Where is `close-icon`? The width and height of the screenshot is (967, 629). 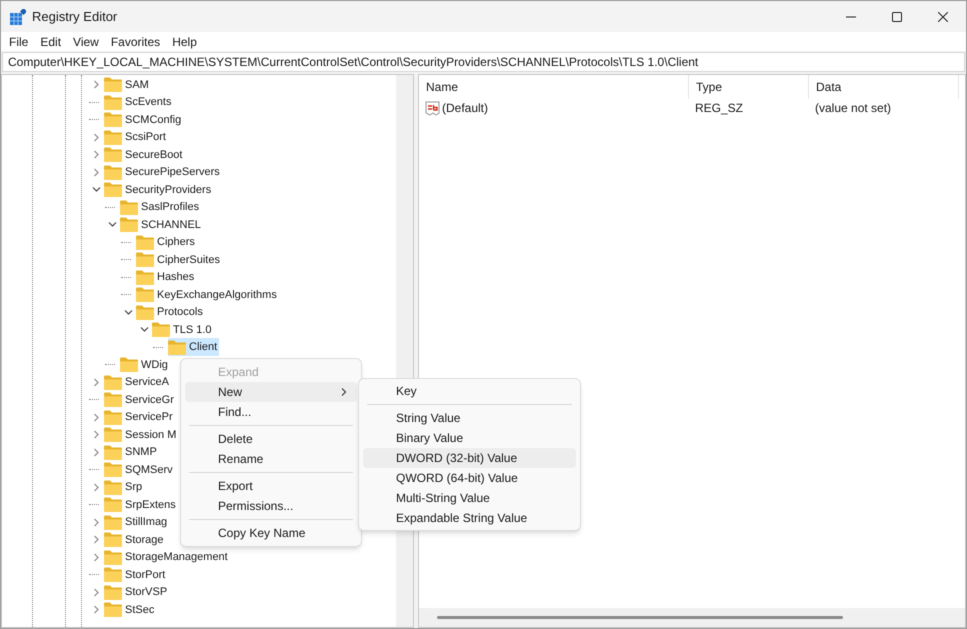
close-icon is located at coordinates (943, 17).